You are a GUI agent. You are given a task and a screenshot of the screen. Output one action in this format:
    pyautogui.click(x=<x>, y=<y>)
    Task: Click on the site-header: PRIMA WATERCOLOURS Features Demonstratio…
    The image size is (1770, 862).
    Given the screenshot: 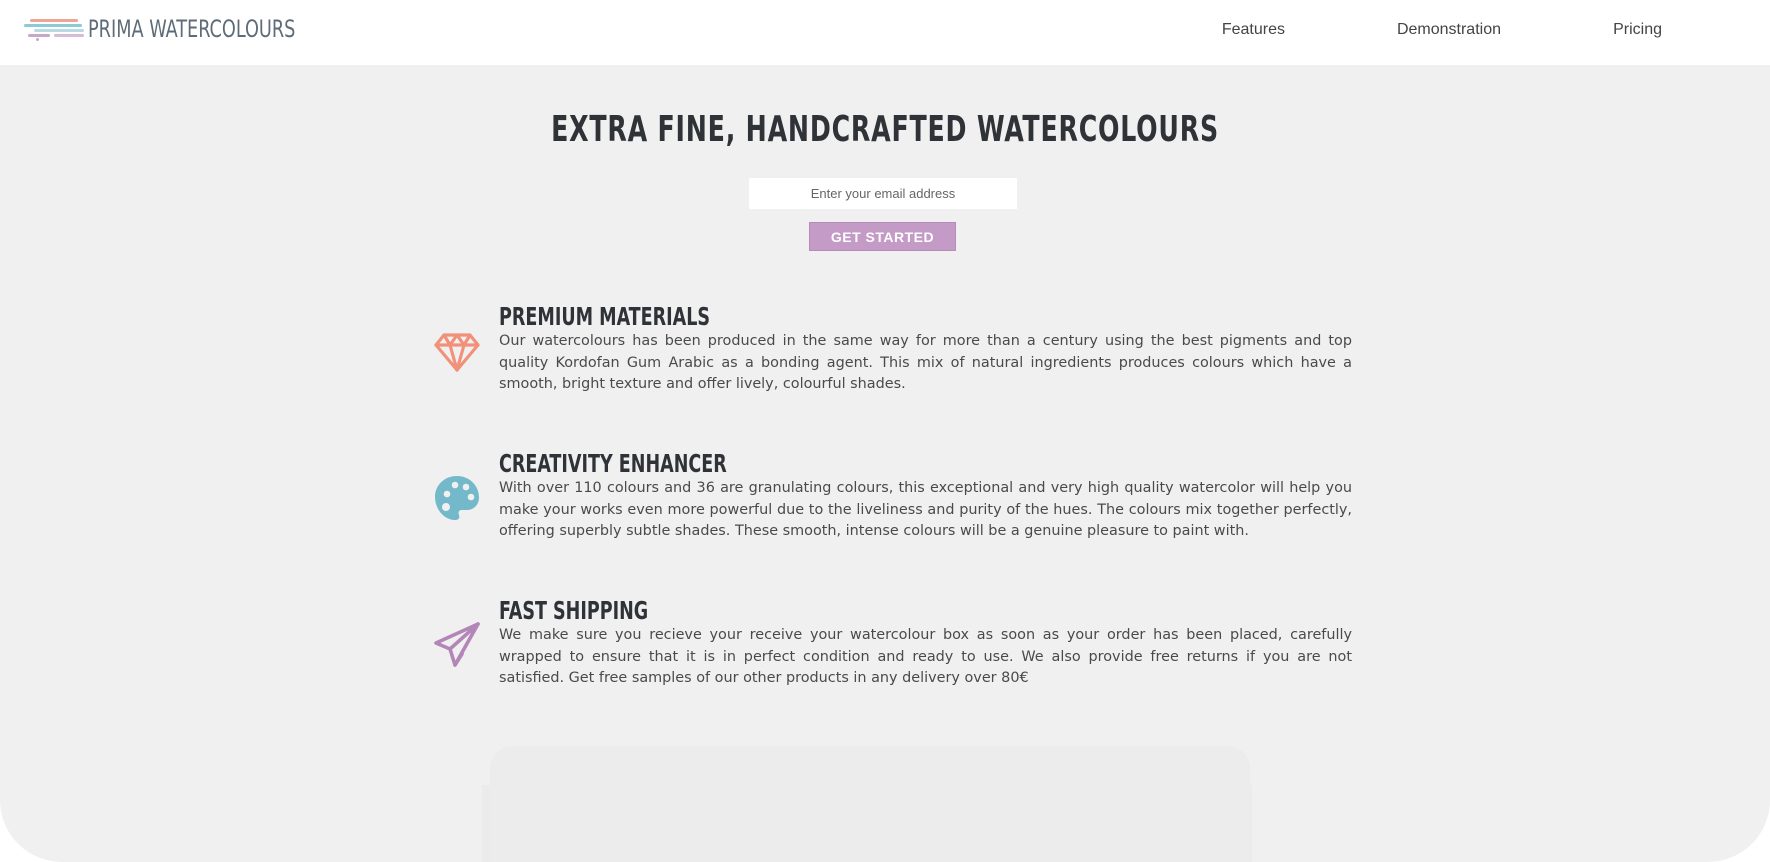 What is the action you would take?
    pyautogui.click(x=885, y=32)
    